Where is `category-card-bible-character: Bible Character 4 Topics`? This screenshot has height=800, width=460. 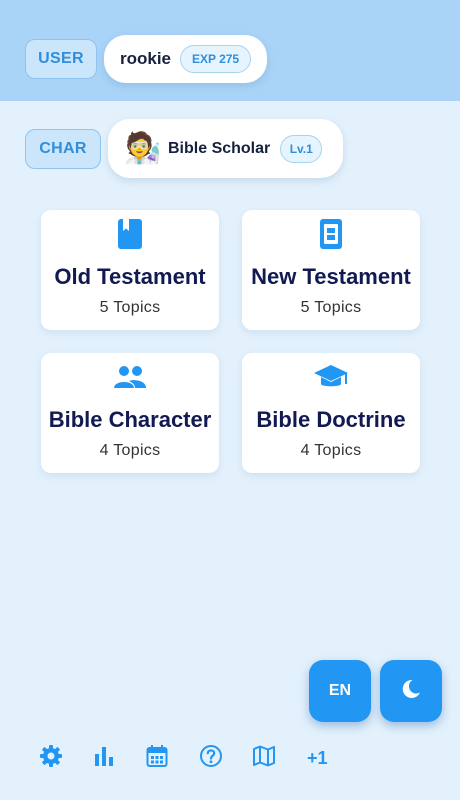 category-card-bible-character: Bible Character 4 Topics is located at coordinates (130, 413).